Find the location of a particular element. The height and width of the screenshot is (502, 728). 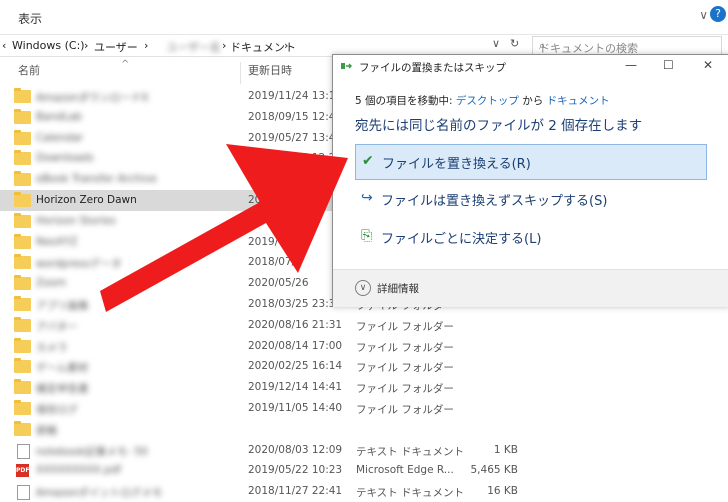

tab-view: 表示 is located at coordinates (30, 18).